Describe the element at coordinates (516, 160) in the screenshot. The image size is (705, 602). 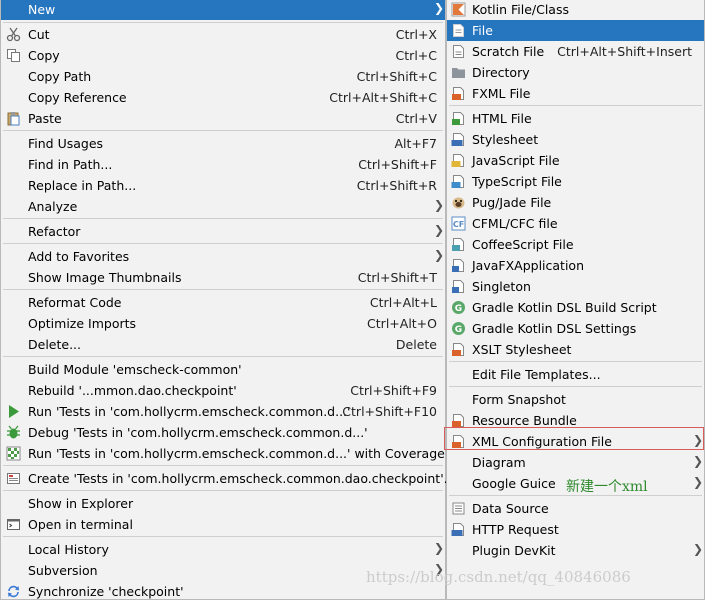
I see `menu-item-label: JavaScript File` at that location.